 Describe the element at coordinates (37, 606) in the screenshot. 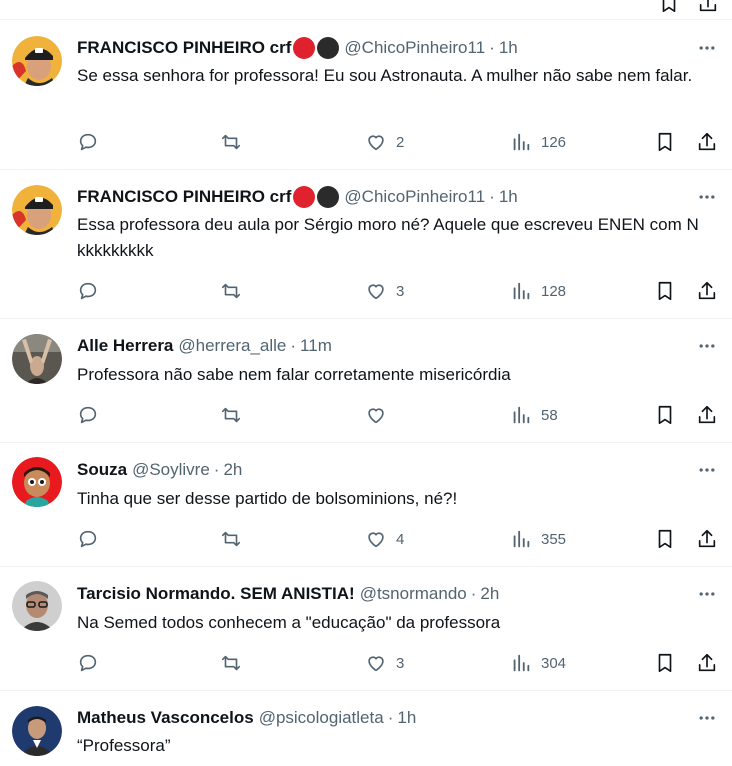

I see `man-glasses-avatar-icon` at that location.